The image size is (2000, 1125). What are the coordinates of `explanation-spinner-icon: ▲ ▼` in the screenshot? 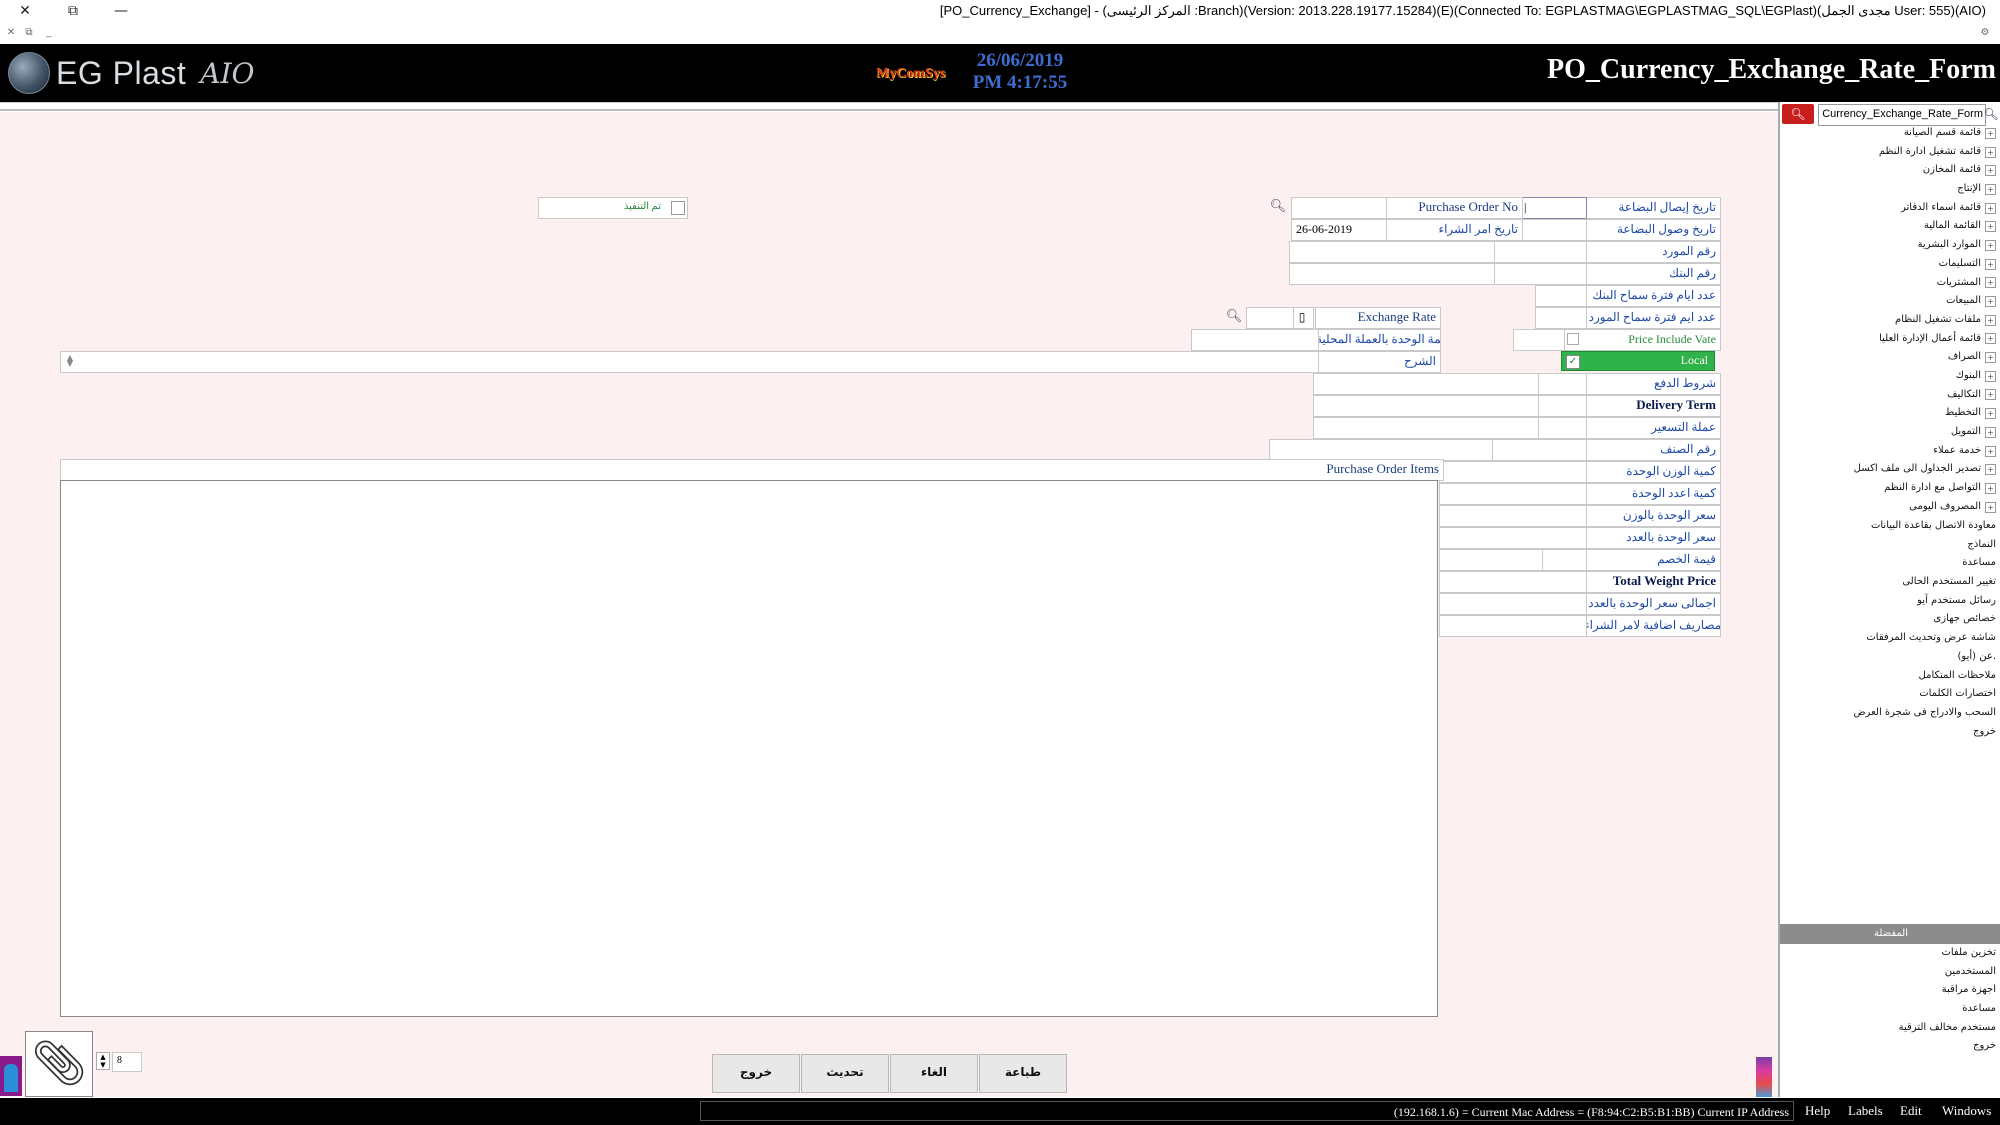 It's located at (70, 361).